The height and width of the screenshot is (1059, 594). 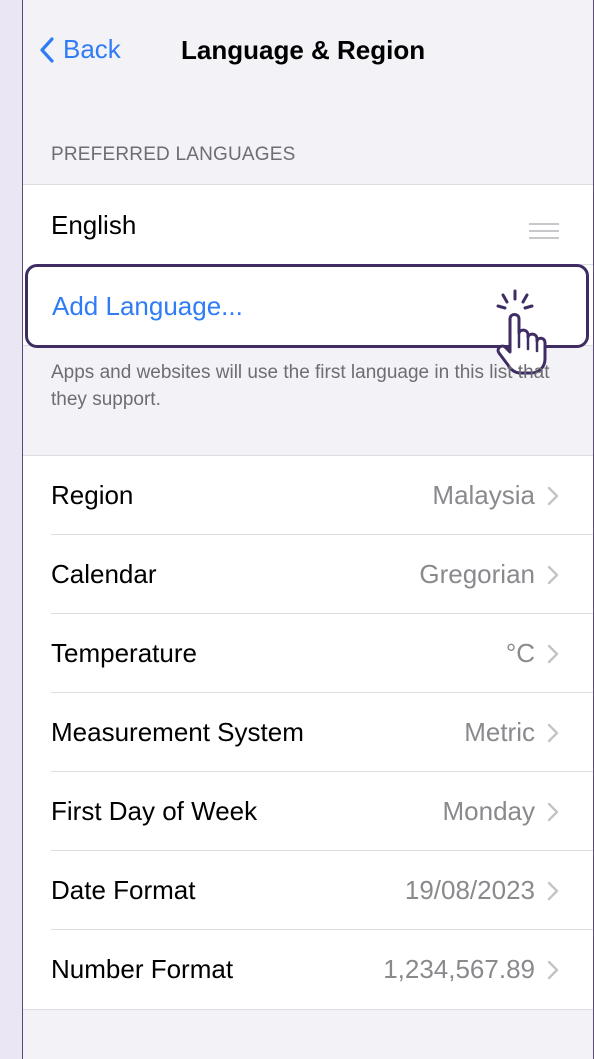 I want to click on back-label: Back, so click(x=92, y=49).